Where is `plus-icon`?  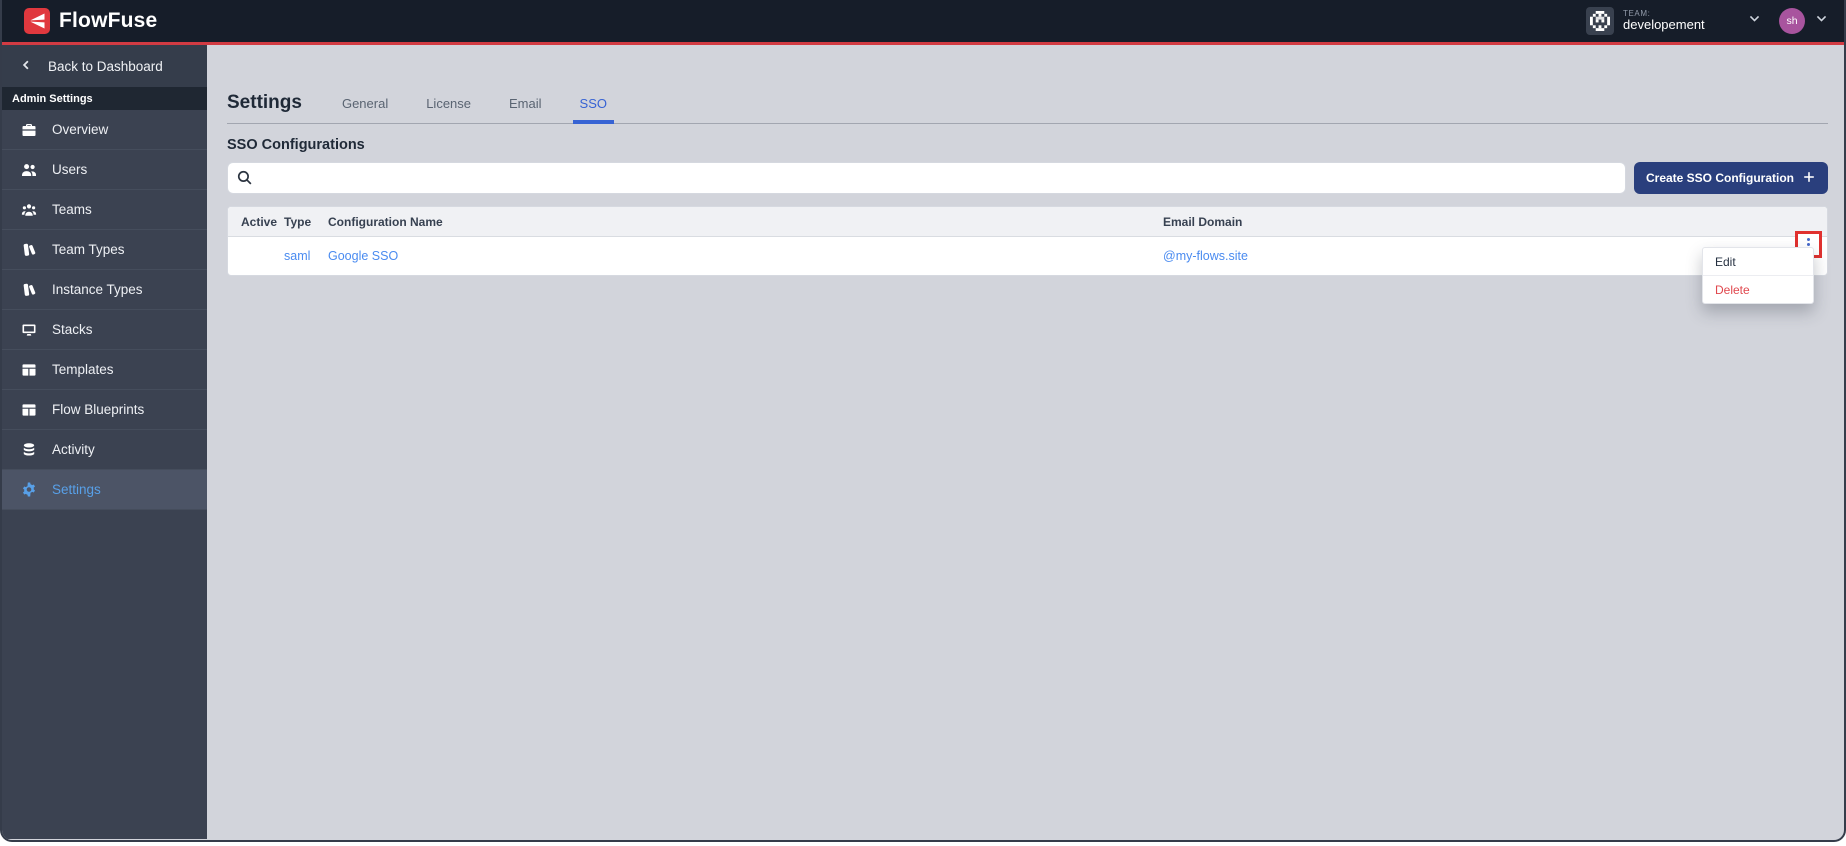
plus-icon is located at coordinates (1809, 178).